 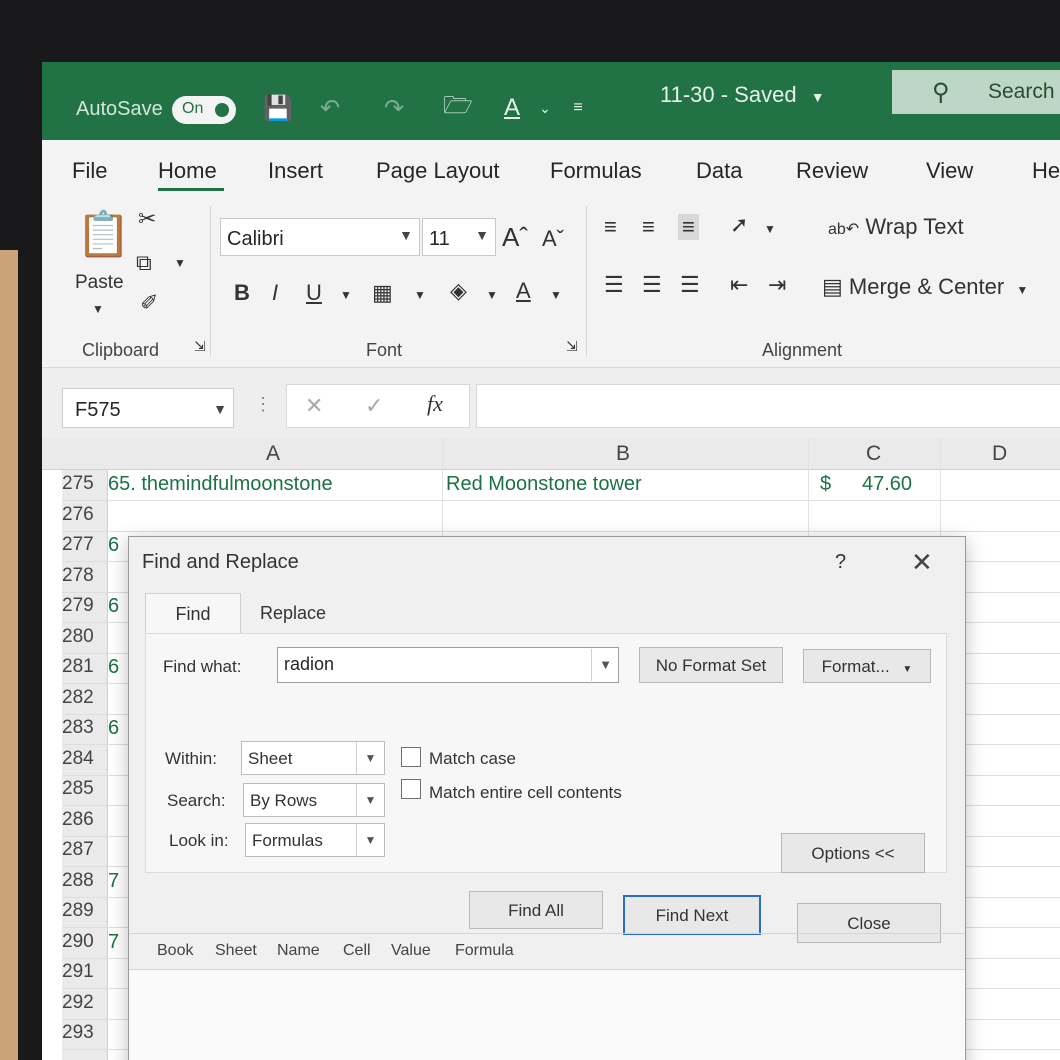 What do you see at coordinates (536, 910) in the screenshot?
I see `find-all-button: Find All` at bounding box center [536, 910].